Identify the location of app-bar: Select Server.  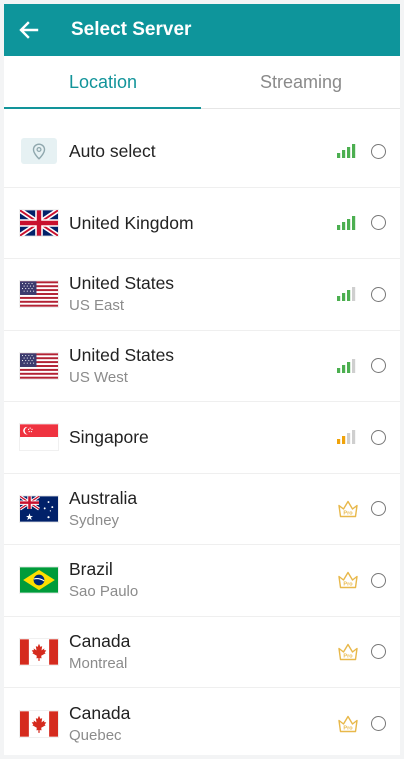
(202, 30).